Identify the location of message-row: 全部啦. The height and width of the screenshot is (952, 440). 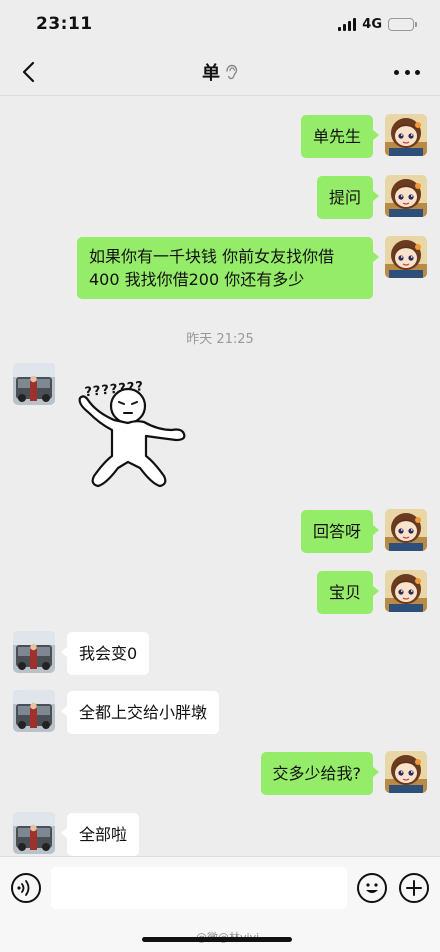
(220, 834).